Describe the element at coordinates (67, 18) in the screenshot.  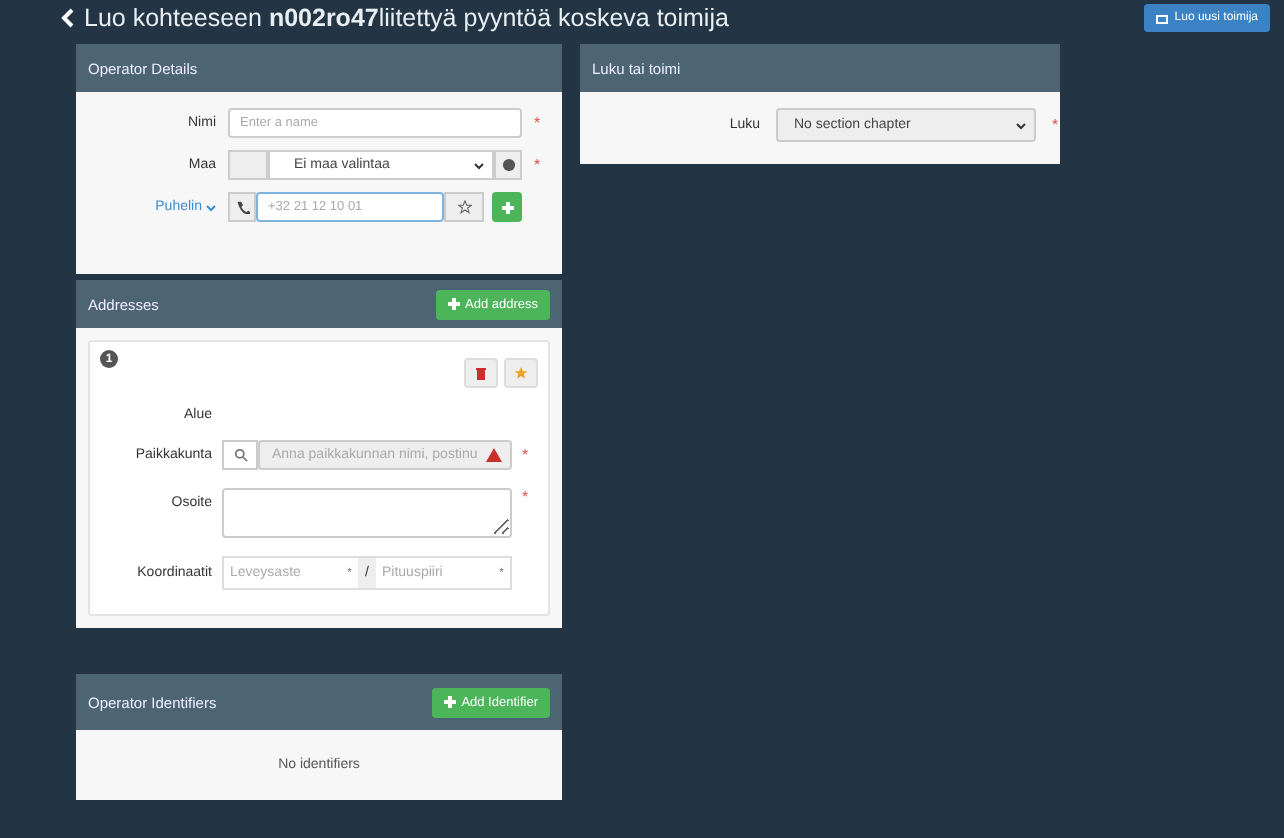
I see `back-icon` at that location.